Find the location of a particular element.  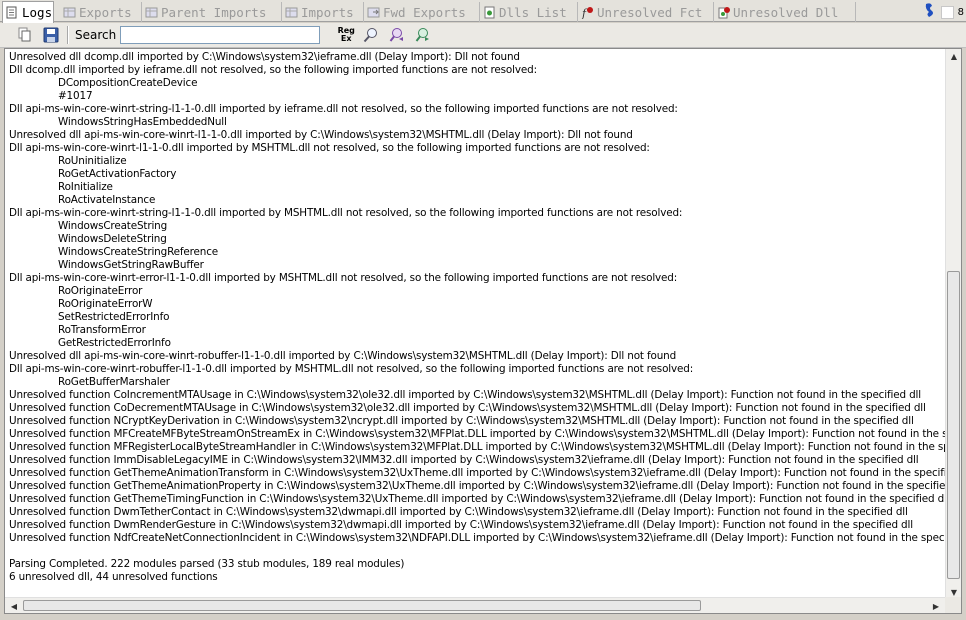

tab-fwd-exports: Fwd Exports is located at coordinates (422, 12).